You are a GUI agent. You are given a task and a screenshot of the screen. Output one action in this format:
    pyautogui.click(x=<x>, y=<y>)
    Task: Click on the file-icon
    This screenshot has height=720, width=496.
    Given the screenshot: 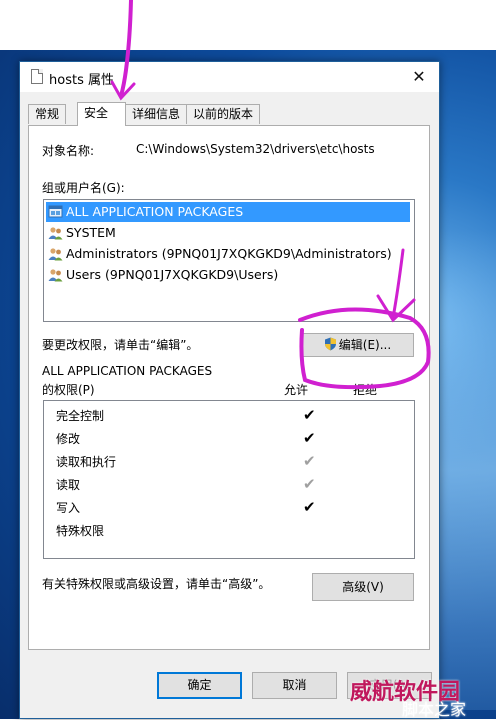 What is the action you would take?
    pyautogui.click(x=37, y=76)
    